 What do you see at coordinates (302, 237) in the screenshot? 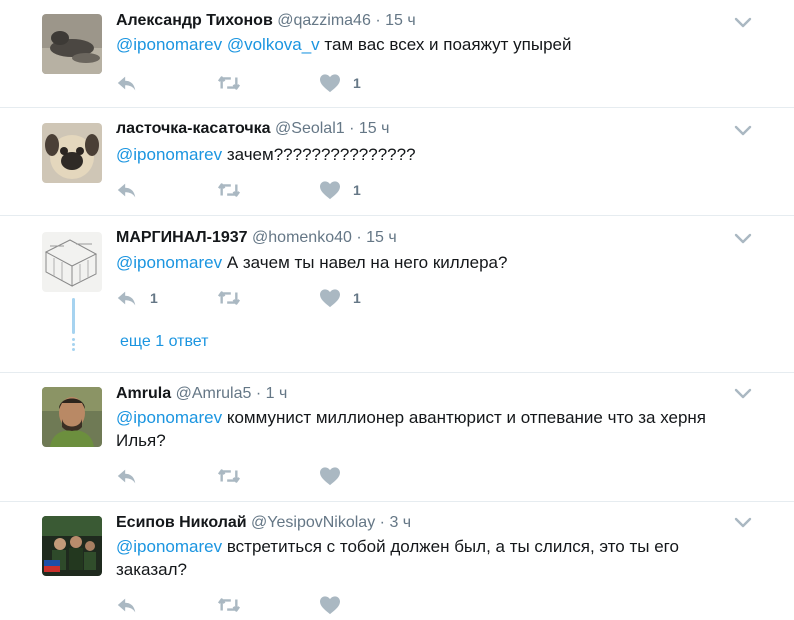
I see `user-handle: @homenko40` at bounding box center [302, 237].